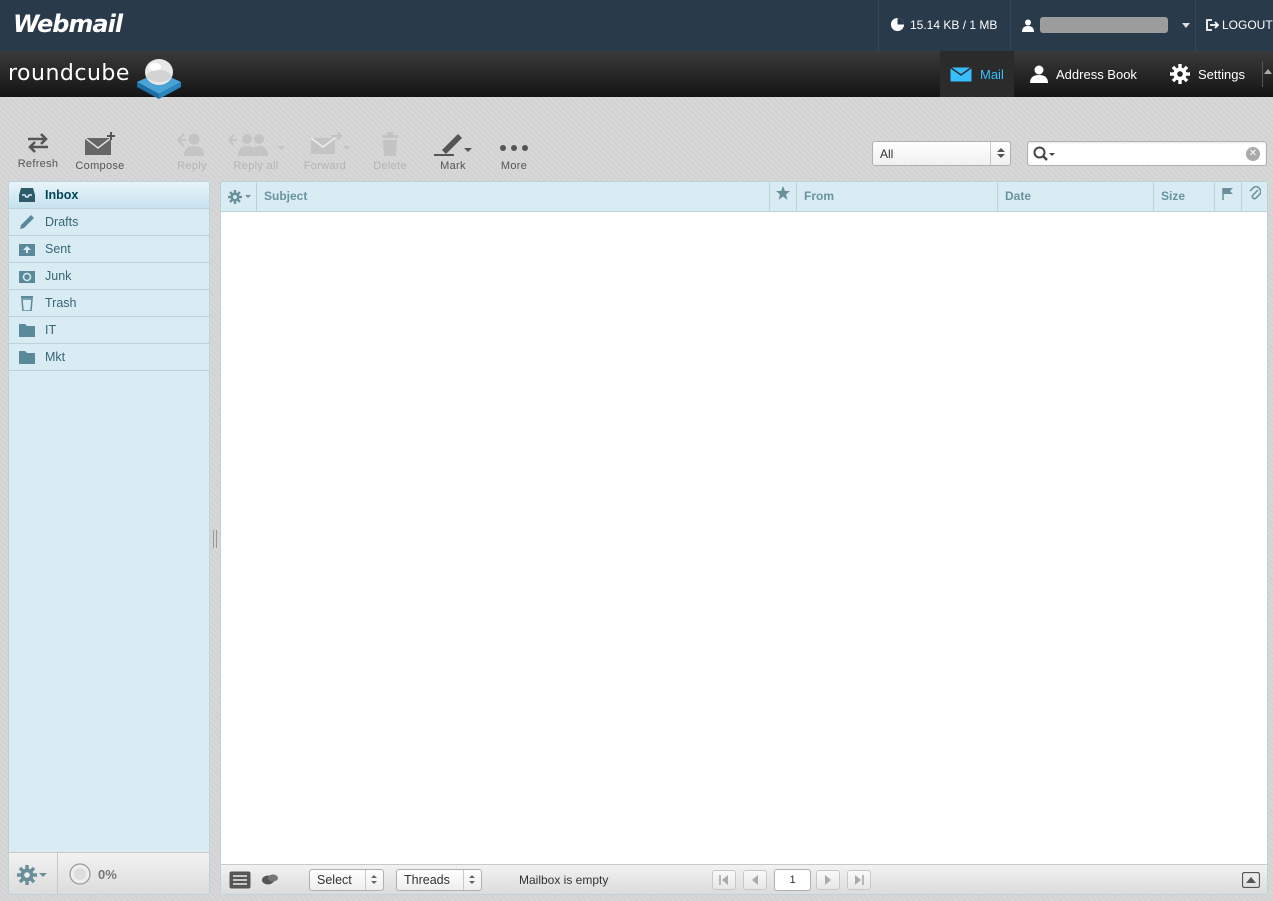  What do you see at coordinates (1083, 74) in the screenshot?
I see `nav-address-book: Address Book` at bounding box center [1083, 74].